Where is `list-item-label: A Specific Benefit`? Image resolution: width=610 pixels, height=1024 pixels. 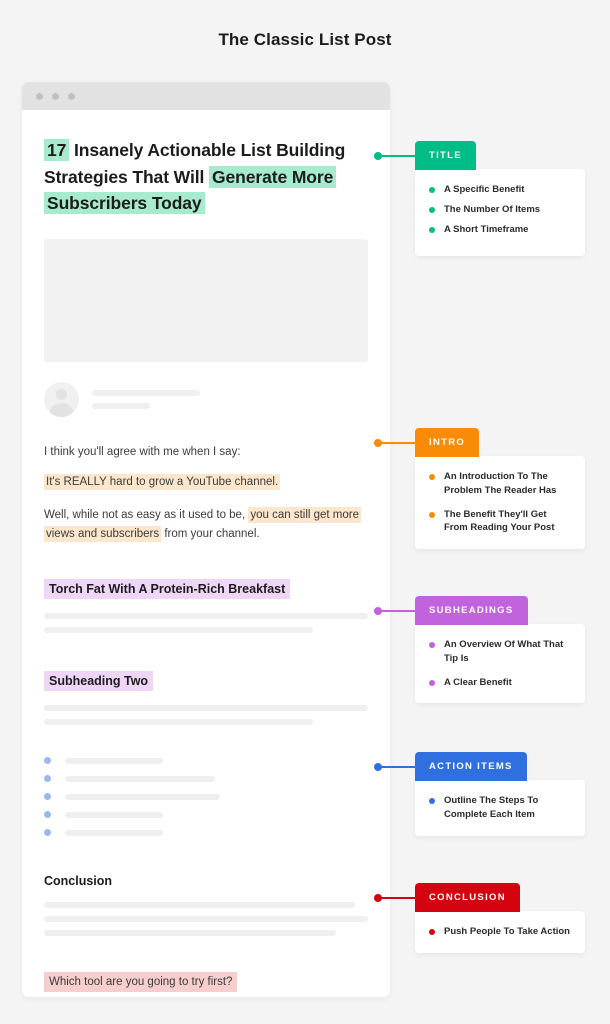
list-item-label: A Specific Benefit is located at coordinates (484, 189).